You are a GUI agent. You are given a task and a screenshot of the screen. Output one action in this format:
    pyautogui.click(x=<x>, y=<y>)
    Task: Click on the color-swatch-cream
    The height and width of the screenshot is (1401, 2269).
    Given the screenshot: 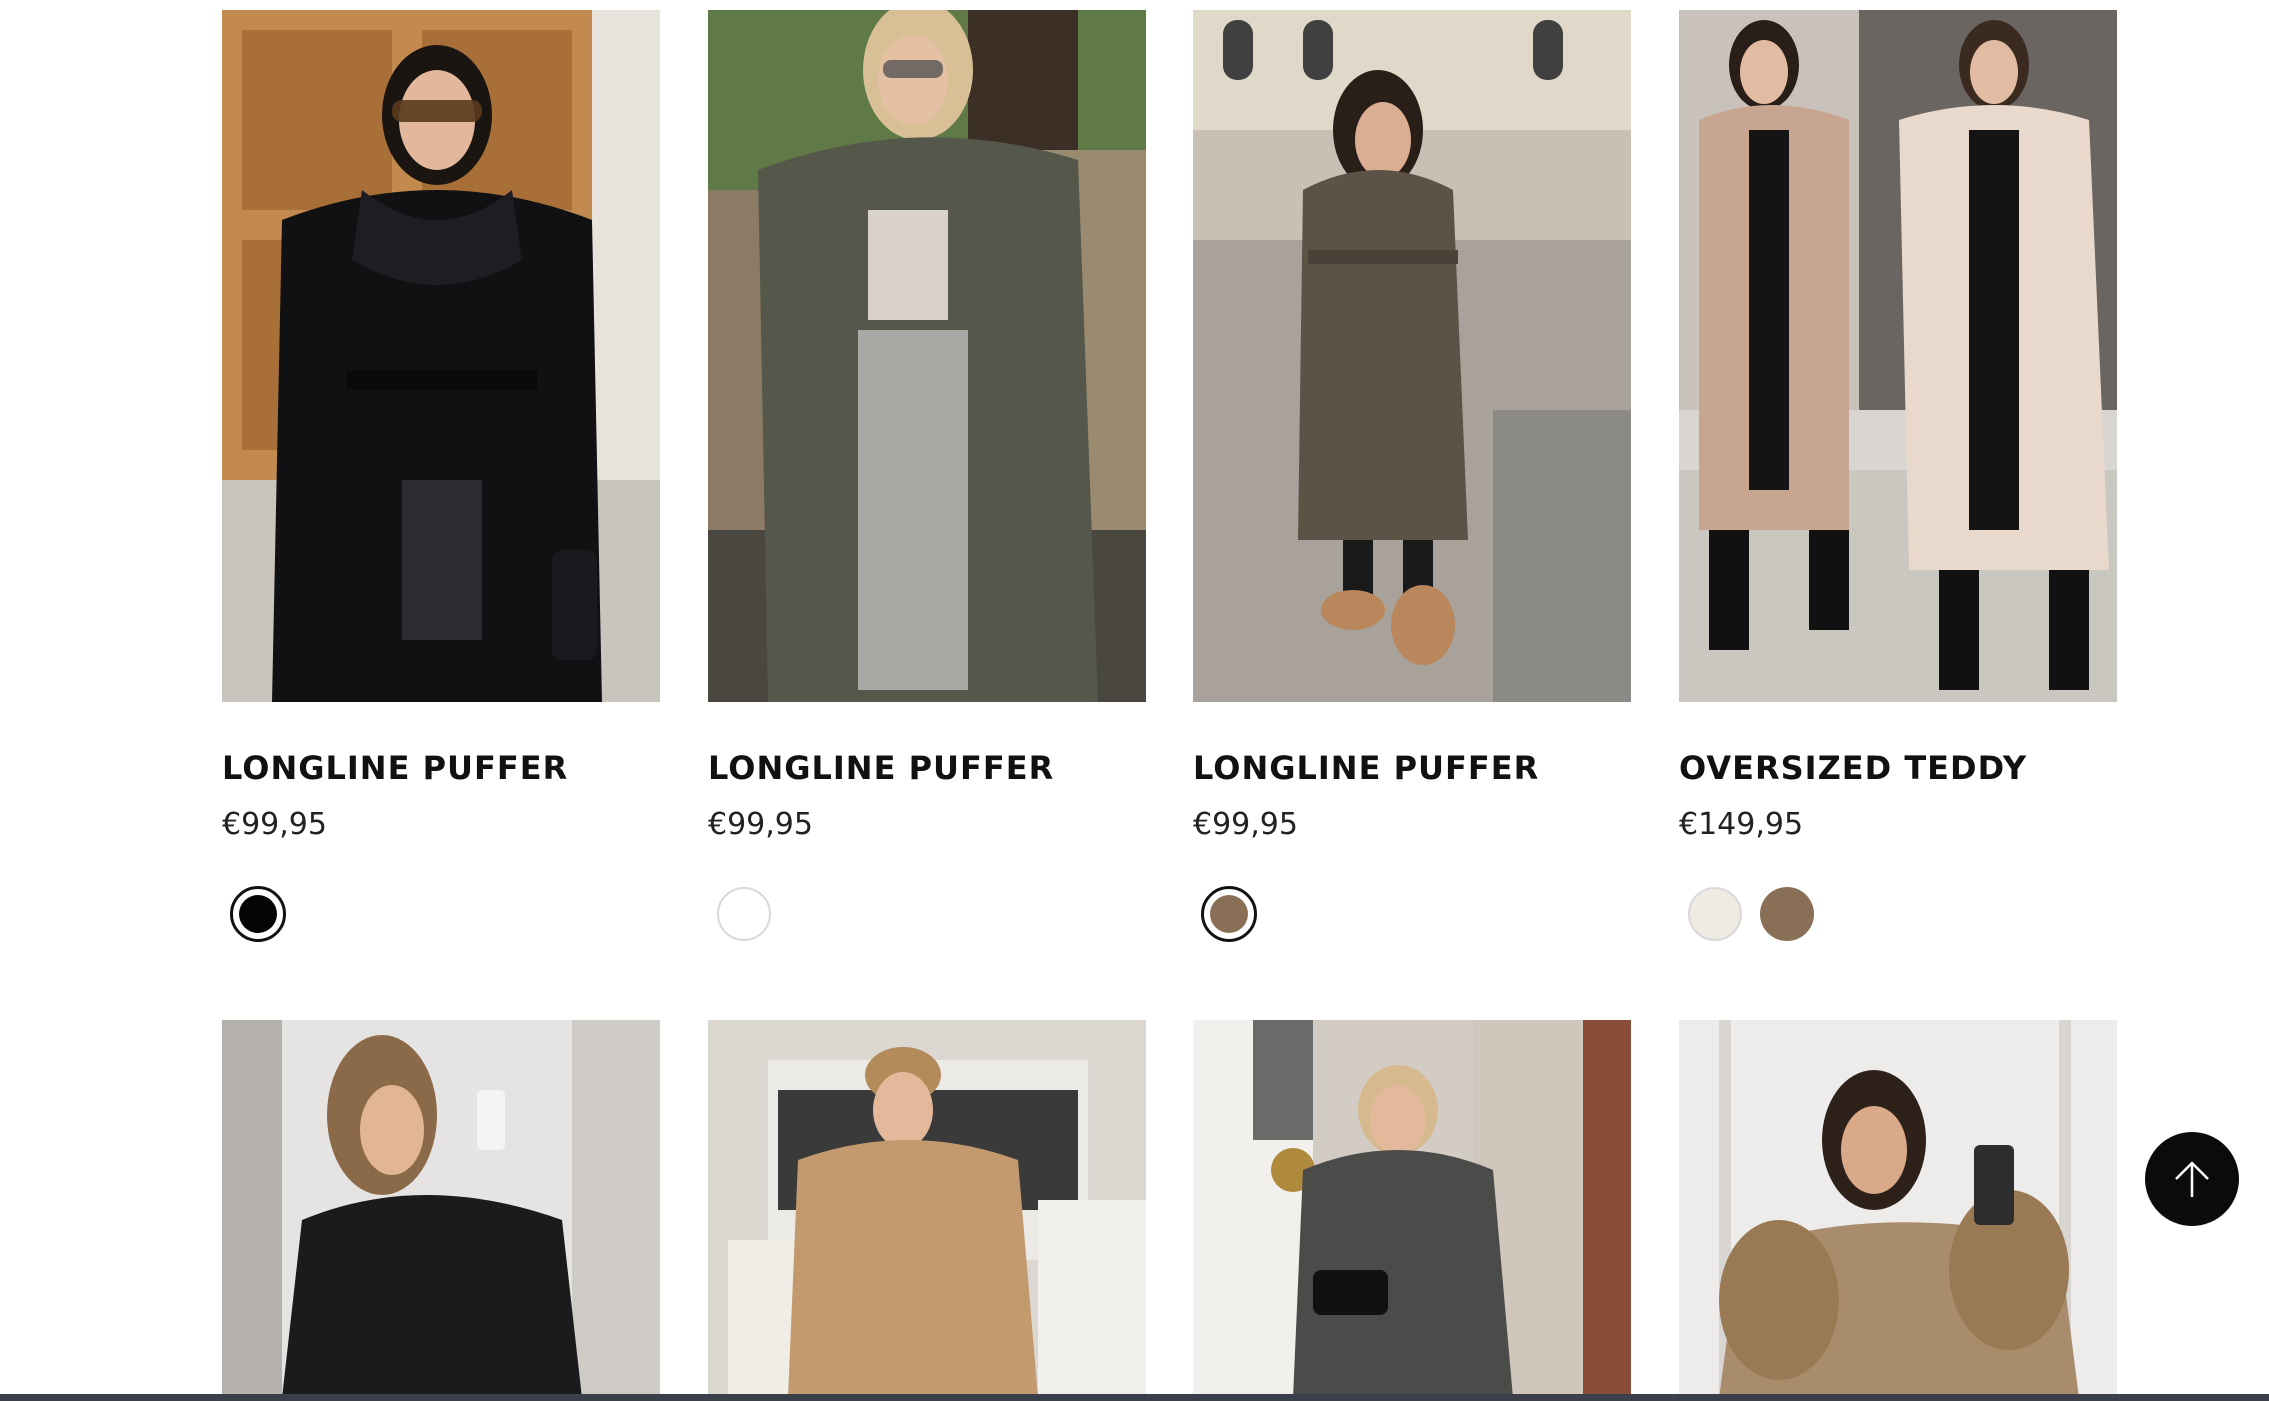 What is the action you would take?
    pyautogui.click(x=1715, y=914)
    